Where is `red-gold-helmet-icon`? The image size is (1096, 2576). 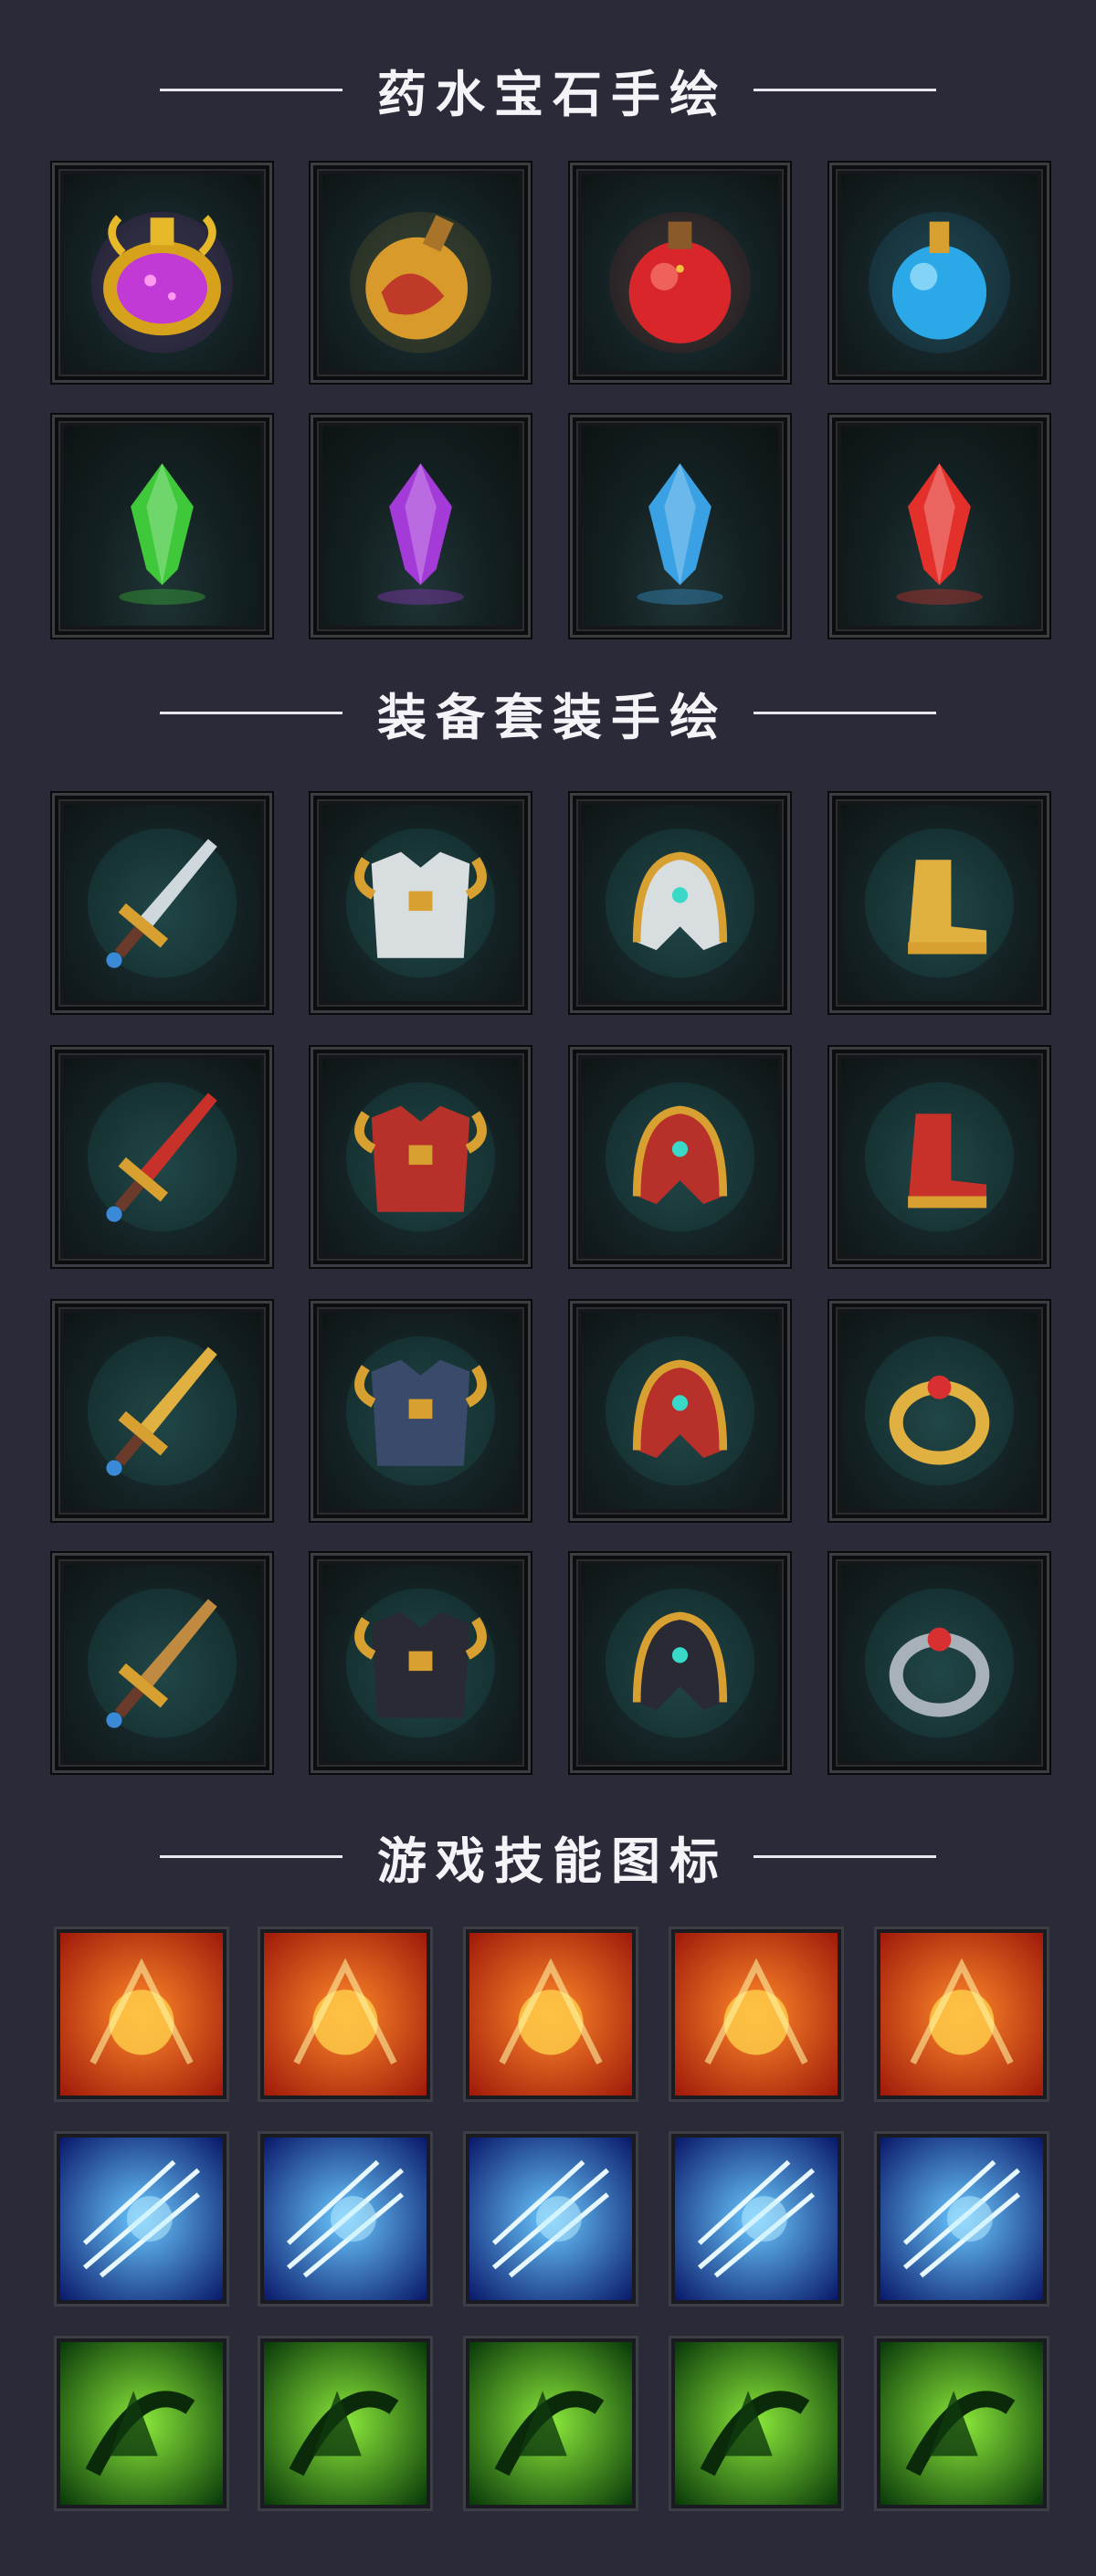
red-gold-helmet-icon is located at coordinates (680, 1157).